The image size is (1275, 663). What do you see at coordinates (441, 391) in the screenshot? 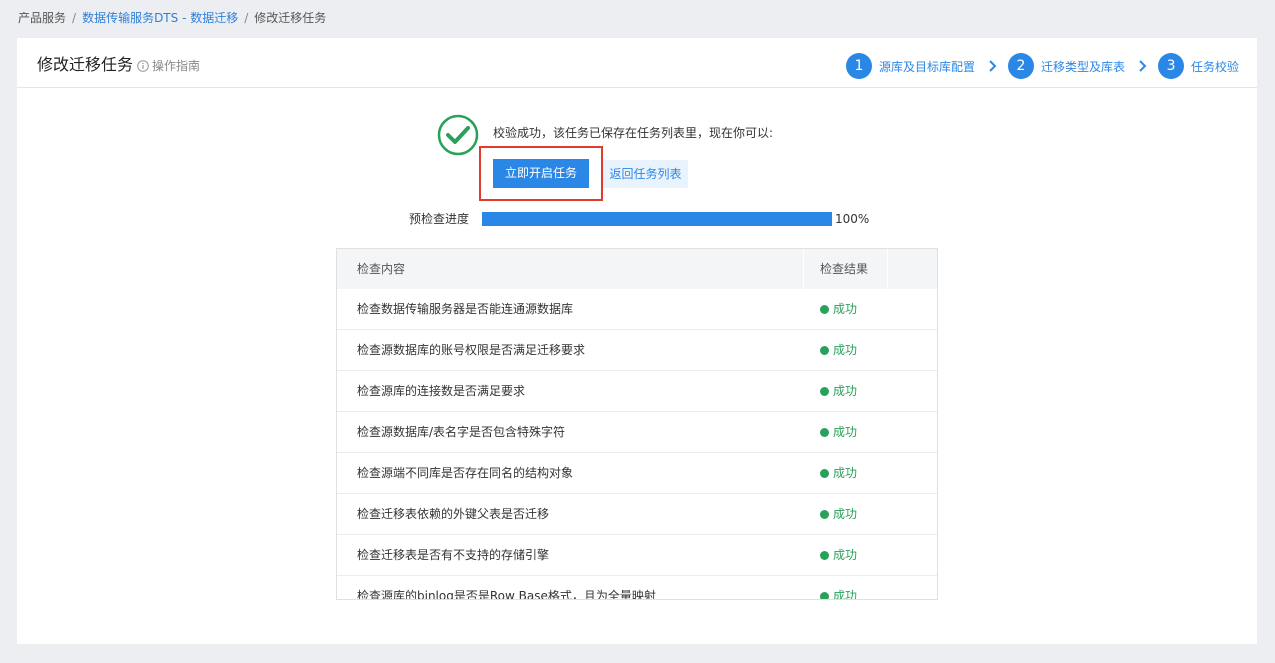
I see `check-item: 检查源库的连接数是否满足要求` at bounding box center [441, 391].